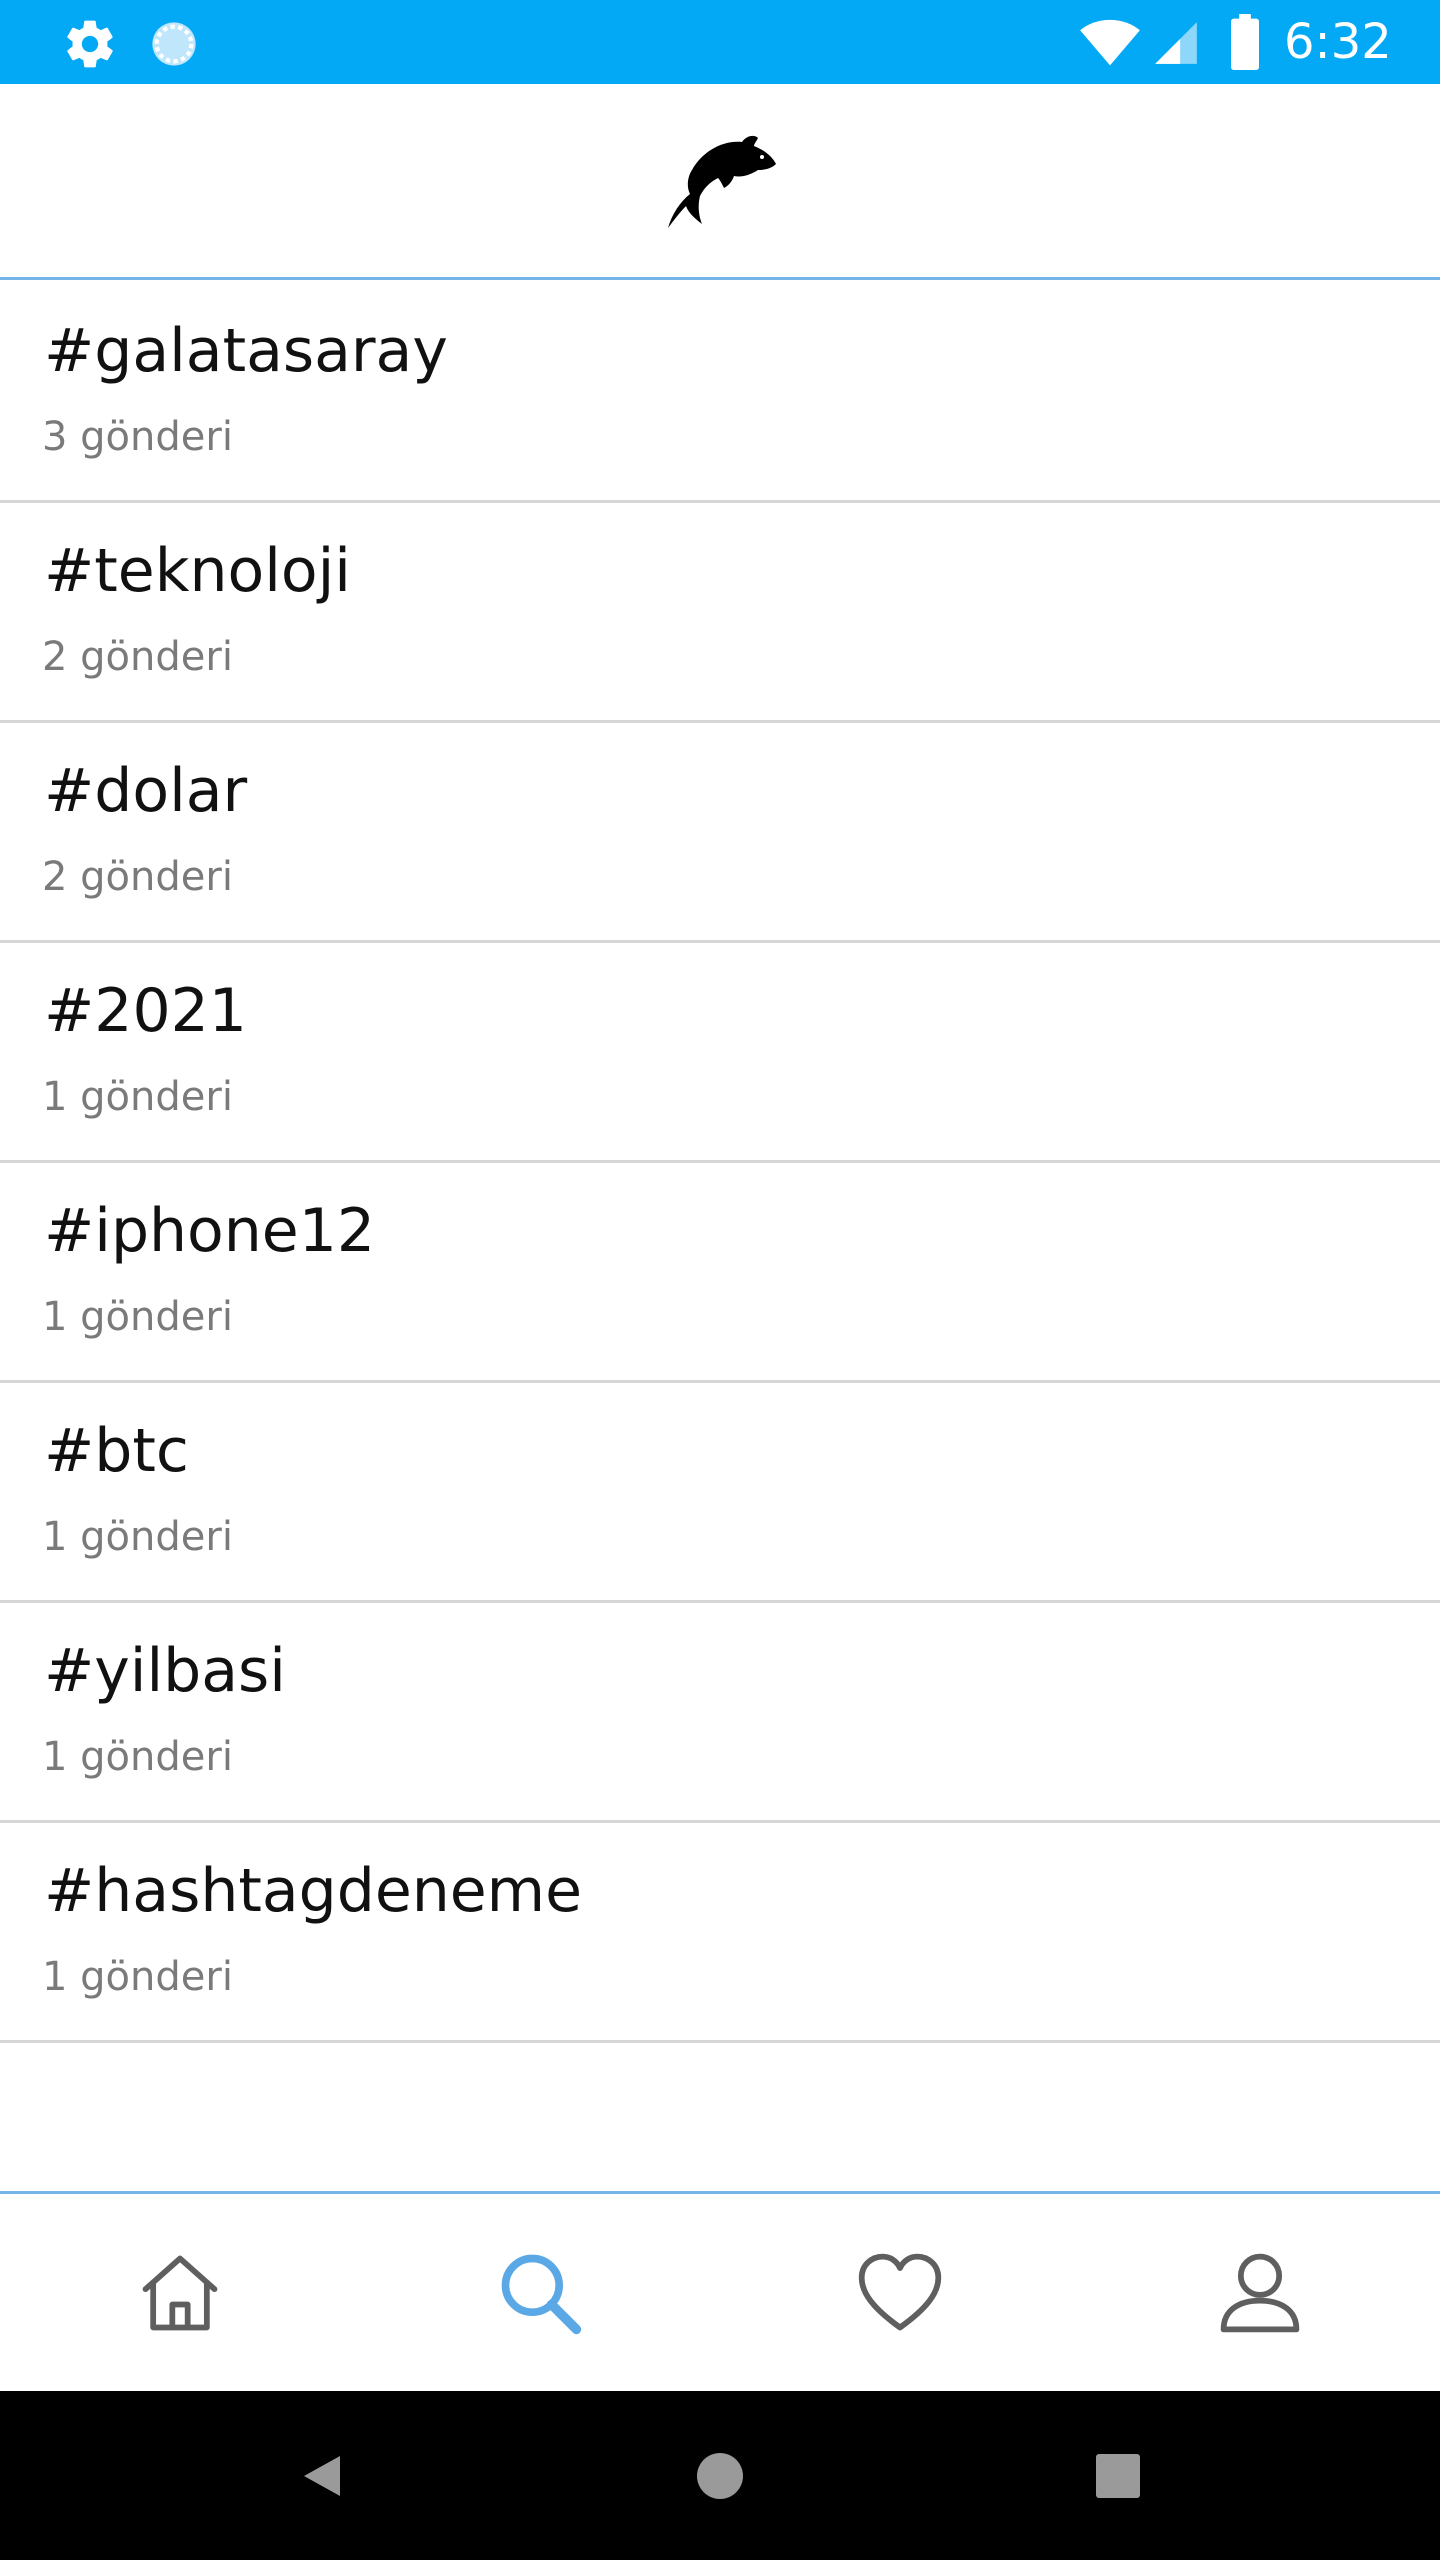  I want to click on status-bar: 6:32, so click(720, 42).